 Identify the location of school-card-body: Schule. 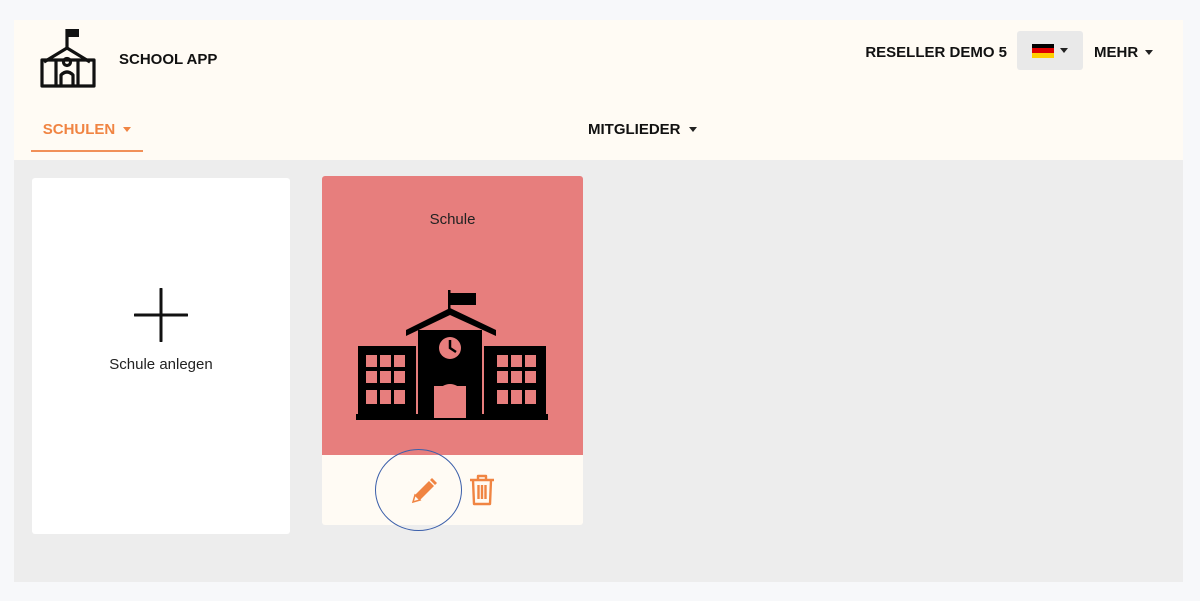
(452, 315).